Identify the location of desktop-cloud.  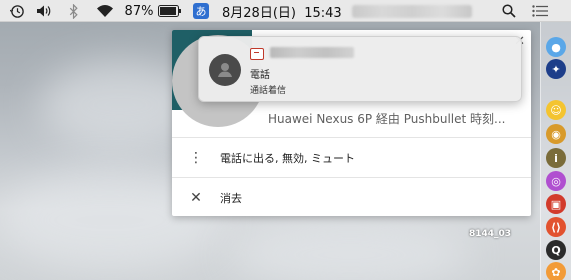
(350, 250).